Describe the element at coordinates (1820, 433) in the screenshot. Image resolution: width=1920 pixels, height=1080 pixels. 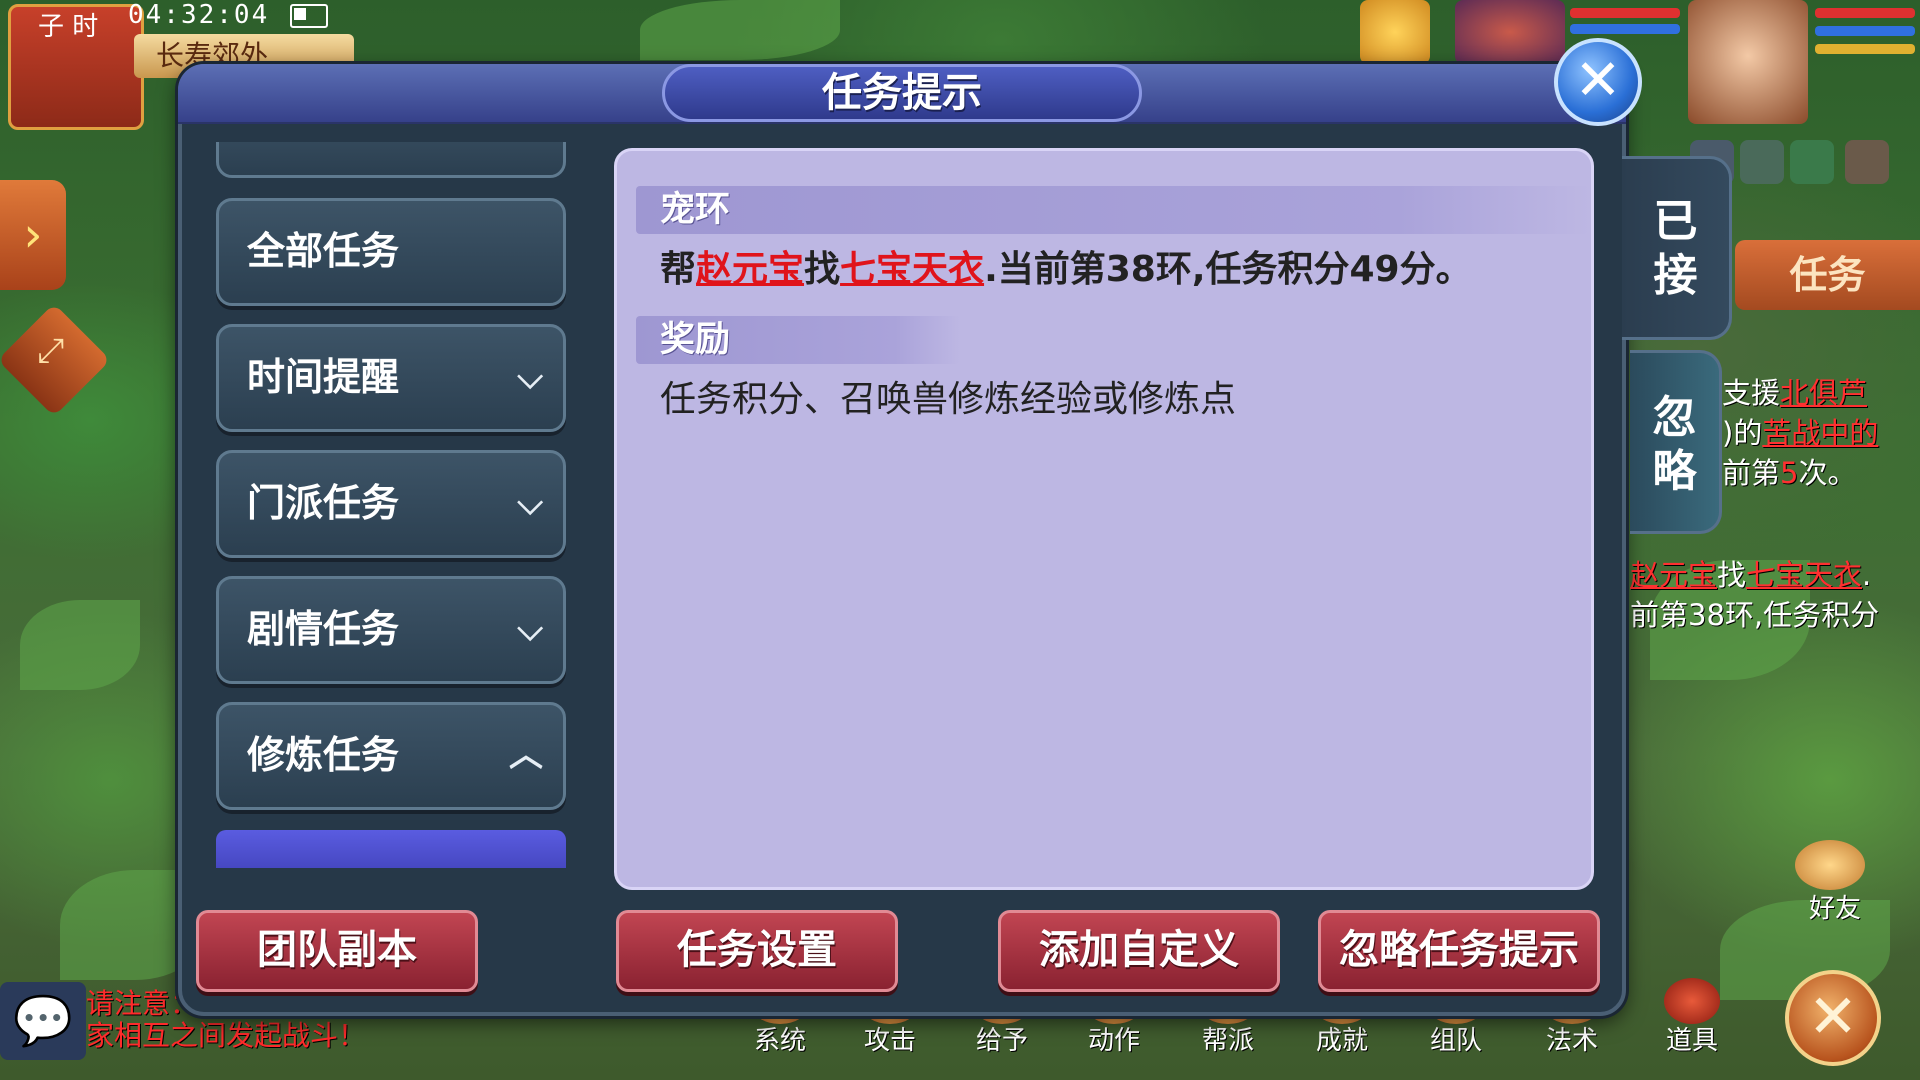
I see `tracker-link: 苦战中的` at that location.